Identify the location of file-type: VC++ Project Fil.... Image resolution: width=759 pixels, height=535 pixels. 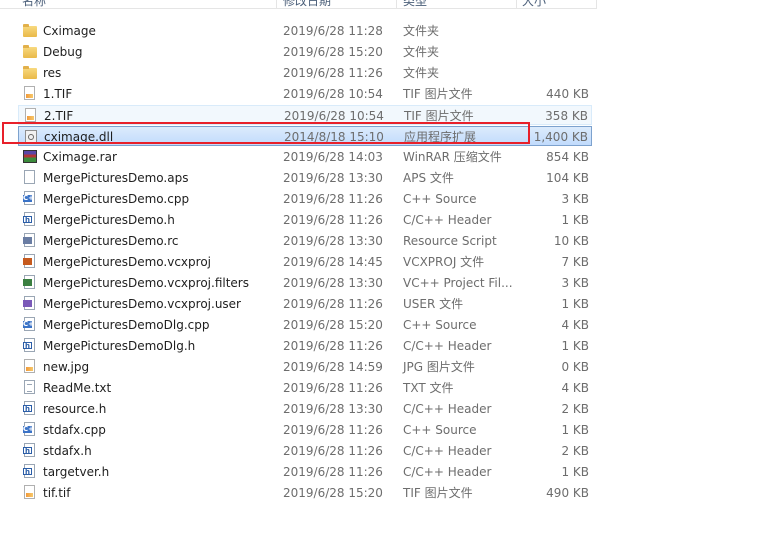
(458, 283).